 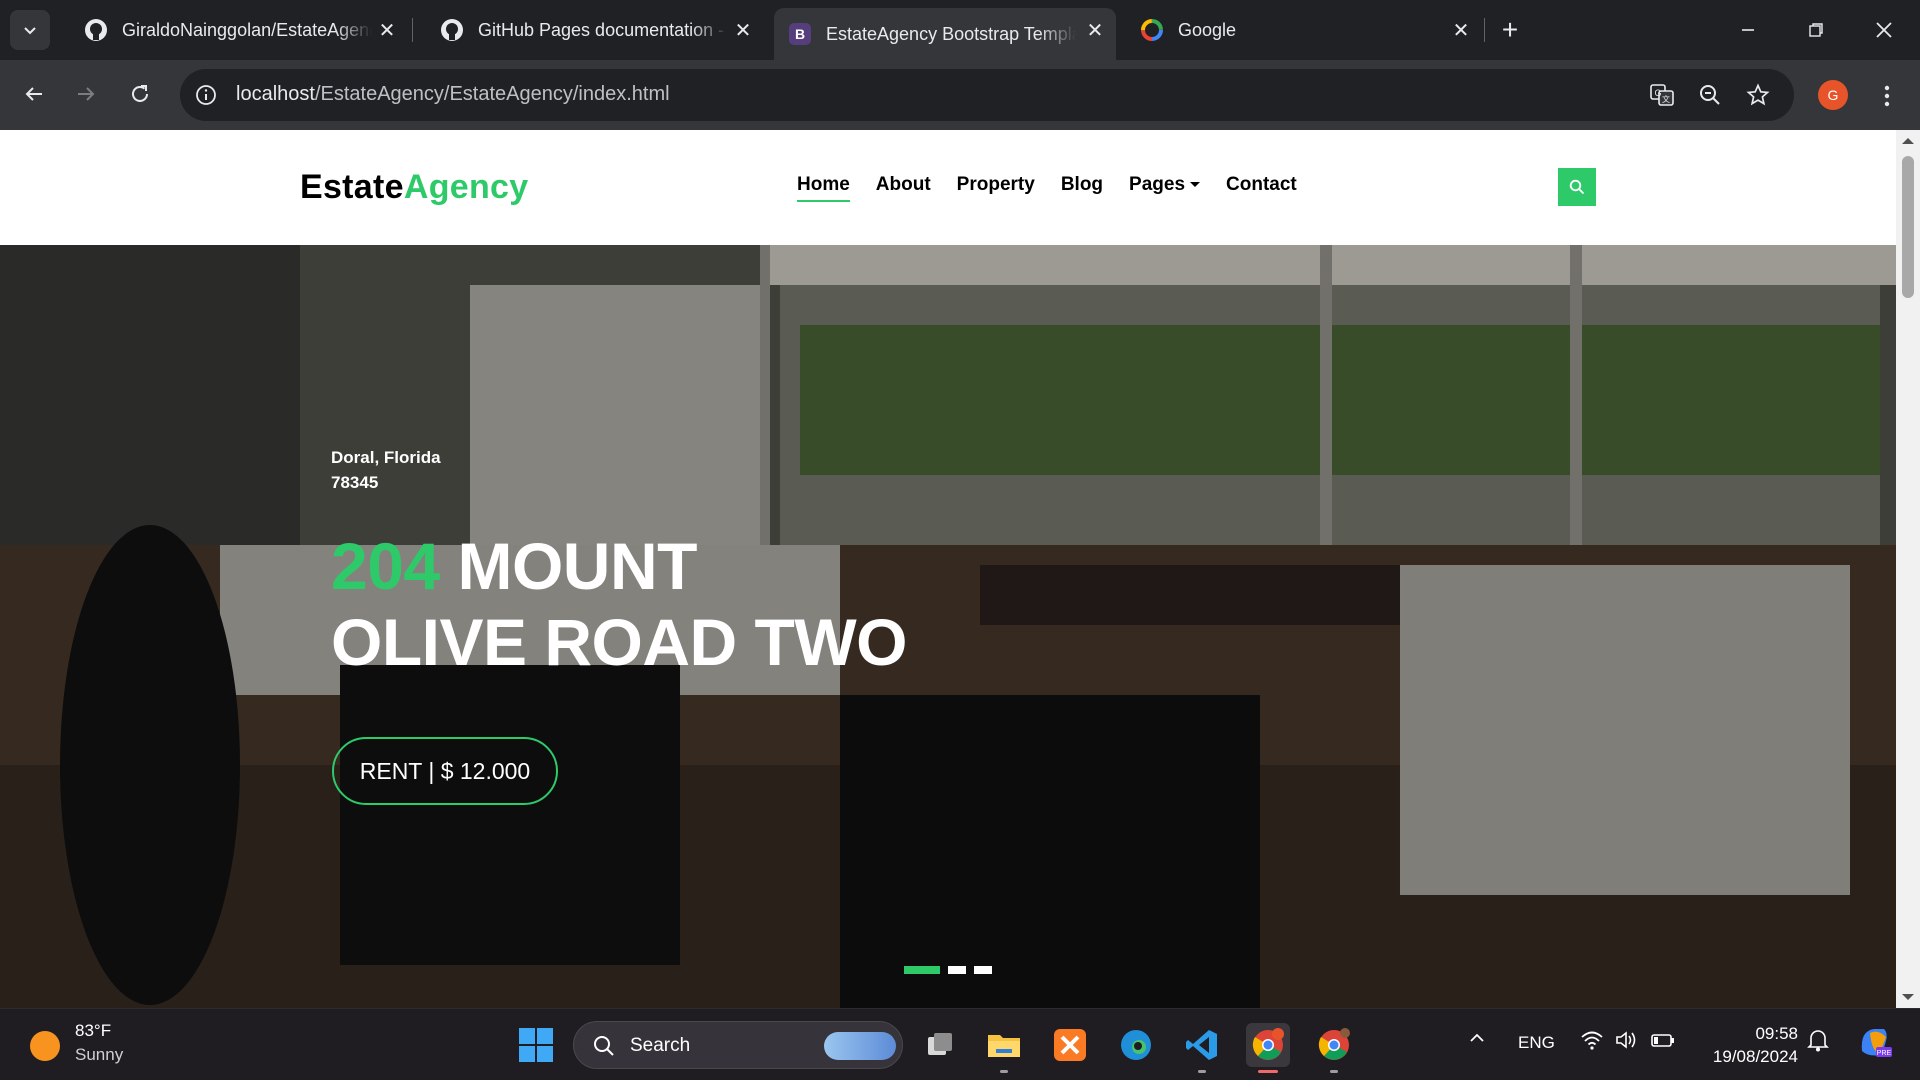 I want to click on logo-primary: Estate, so click(x=352, y=187).